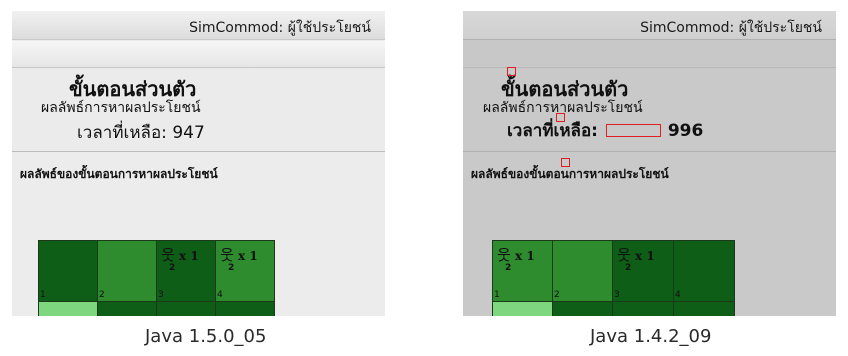 Image resolution: width=848 pixels, height=356 pixels. I want to click on grid-cell-4: 4, so click(704, 271).